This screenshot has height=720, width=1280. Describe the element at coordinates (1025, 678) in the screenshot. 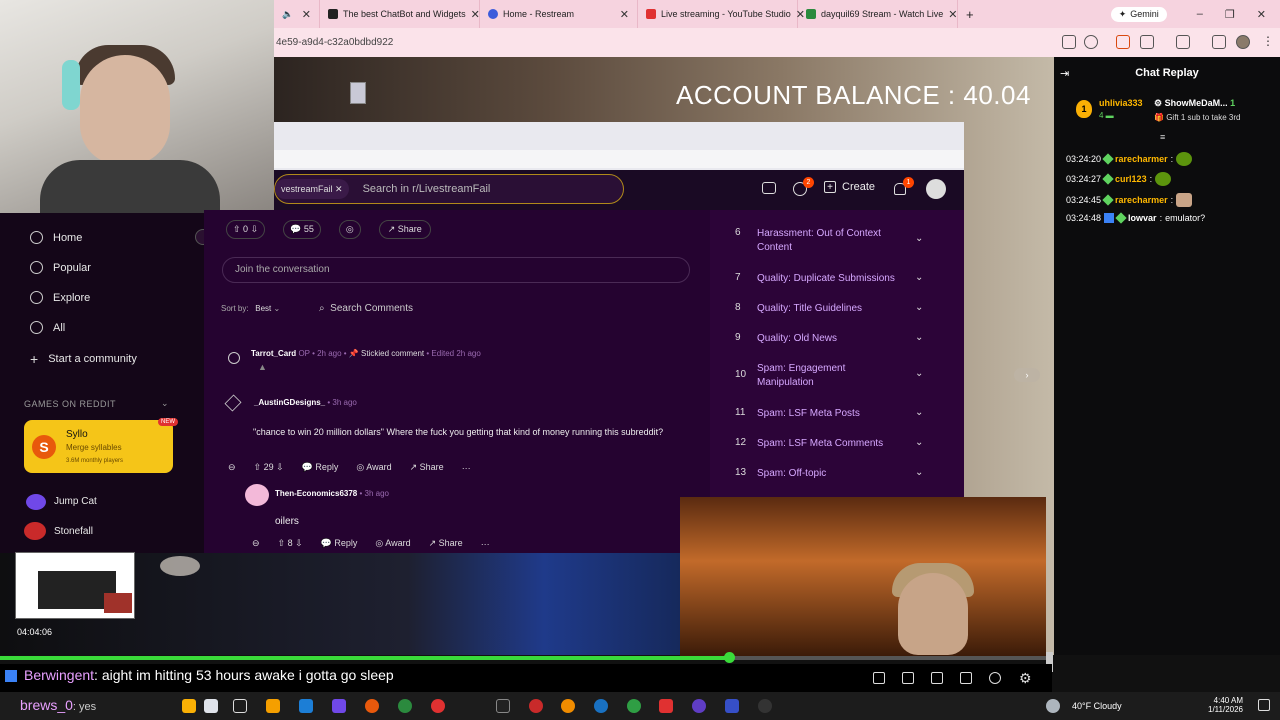

I see `settings-gear-icon: ⚙` at that location.